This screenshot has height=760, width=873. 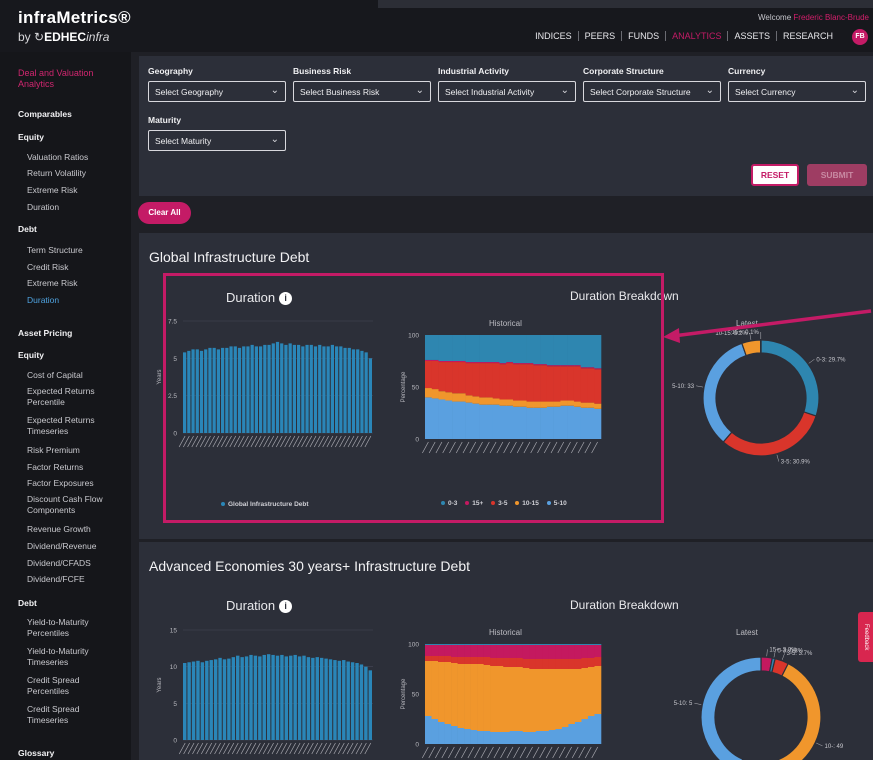 I want to click on nav-analytics: ANALYTICS, so click(x=696, y=36).